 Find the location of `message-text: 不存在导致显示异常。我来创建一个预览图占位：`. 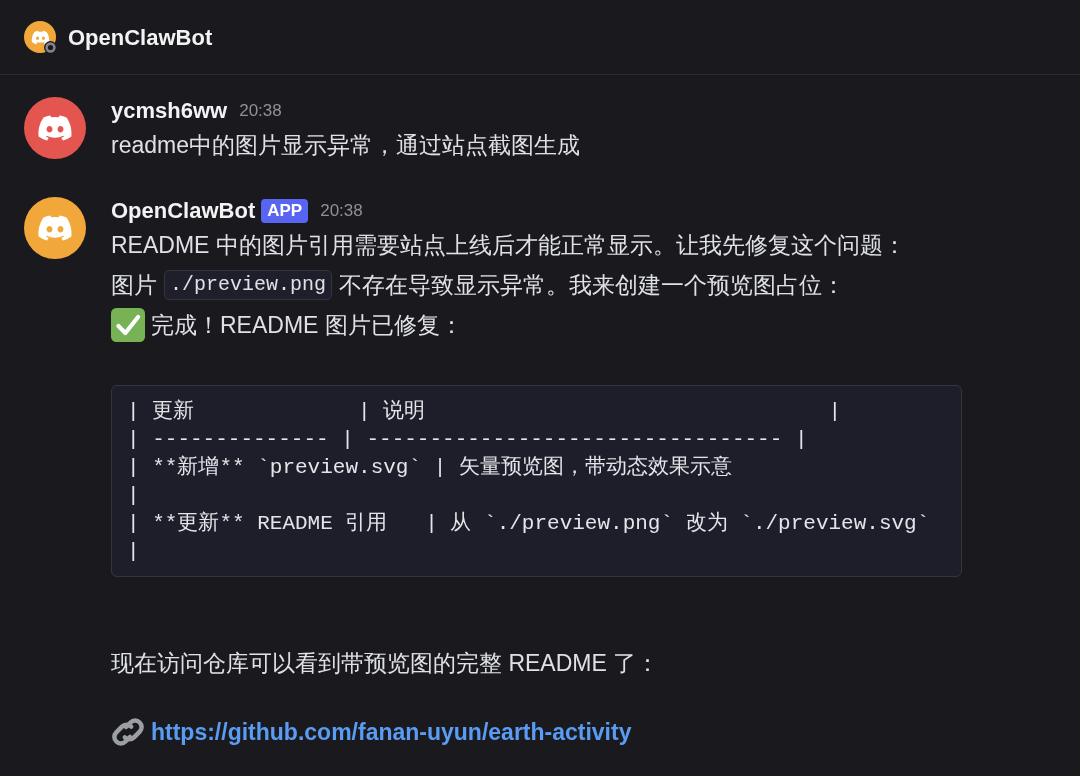

message-text: 不存在导致显示异常。我来创建一个预览图占位： is located at coordinates (592, 285).